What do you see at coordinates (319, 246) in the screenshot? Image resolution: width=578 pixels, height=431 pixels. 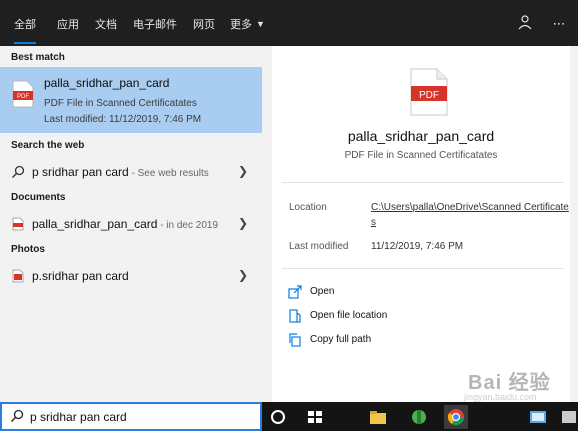 I see `last-modified-label: Last modified` at bounding box center [319, 246].